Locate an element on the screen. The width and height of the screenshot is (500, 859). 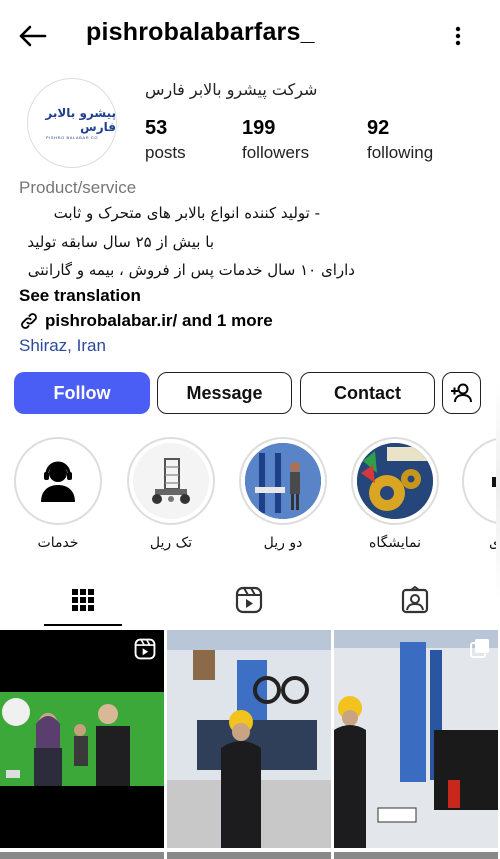
following-count: 92 is located at coordinates (378, 128).